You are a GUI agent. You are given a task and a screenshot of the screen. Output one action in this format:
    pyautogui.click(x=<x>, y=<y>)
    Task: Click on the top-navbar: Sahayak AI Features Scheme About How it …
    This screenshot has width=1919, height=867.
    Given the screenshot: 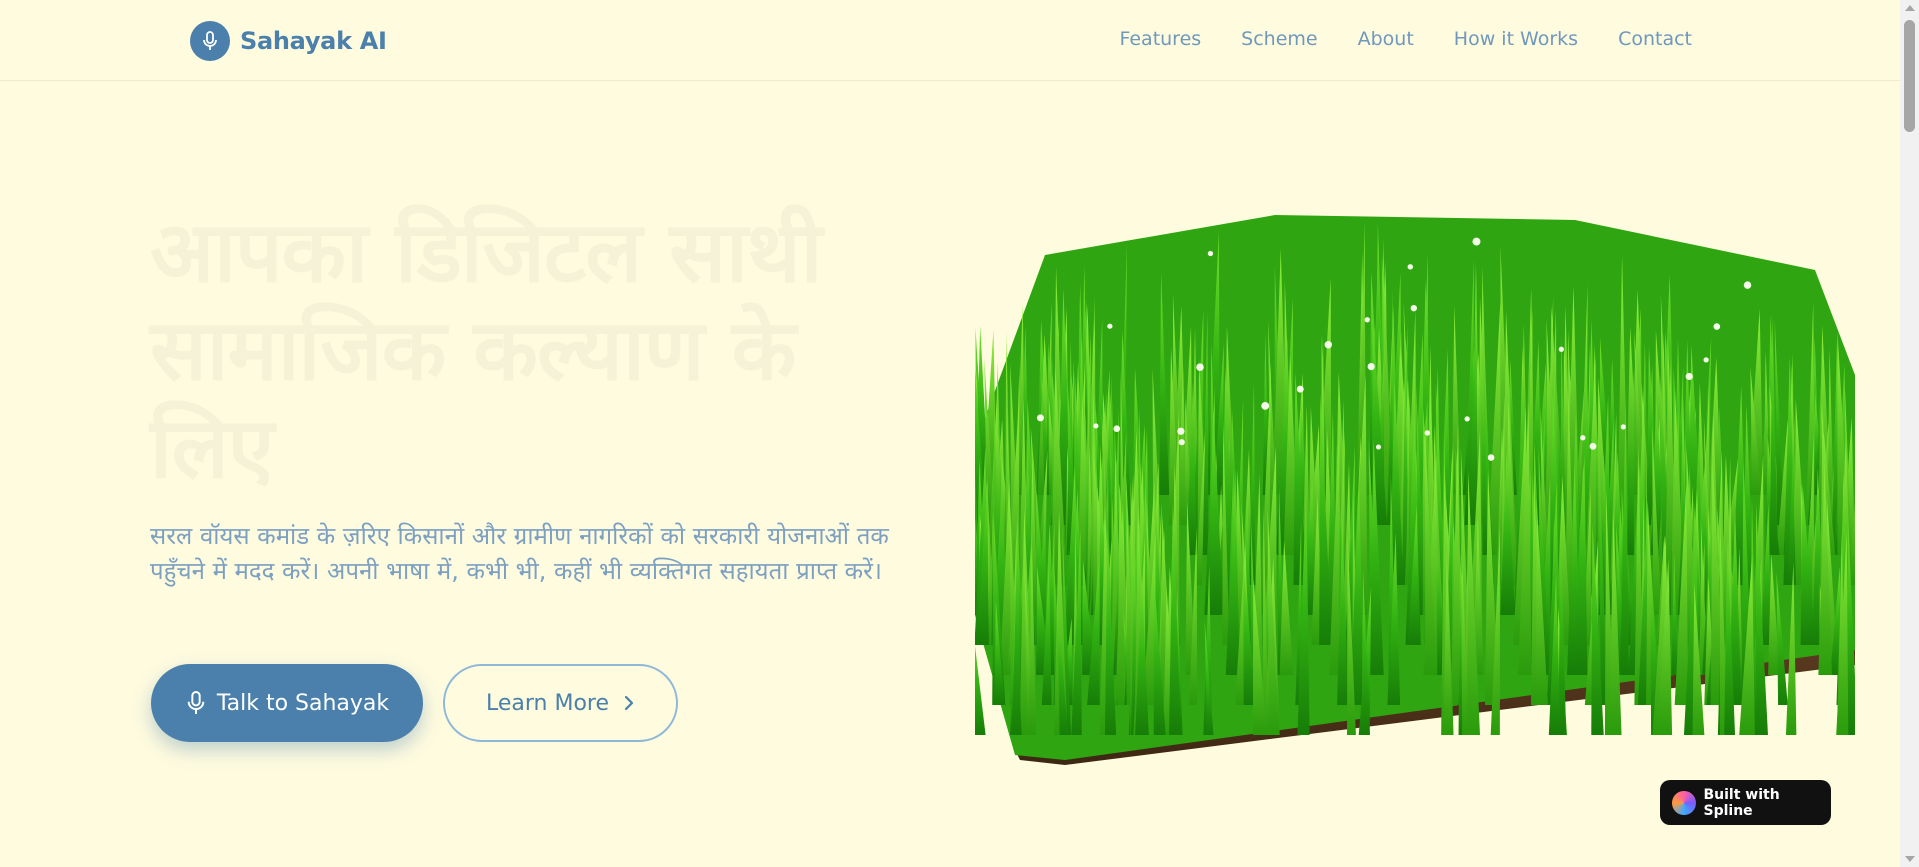 What is the action you would take?
    pyautogui.click(x=950, y=40)
    